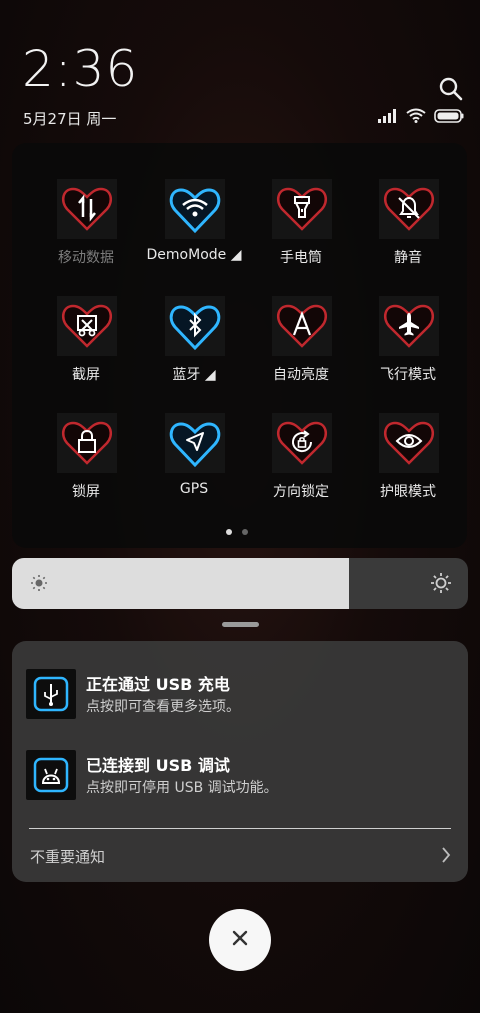 This screenshot has width=480, height=1013. Describe the element at coordinates (87, 443) in the screenshot. I see `lock-icon` at that location.